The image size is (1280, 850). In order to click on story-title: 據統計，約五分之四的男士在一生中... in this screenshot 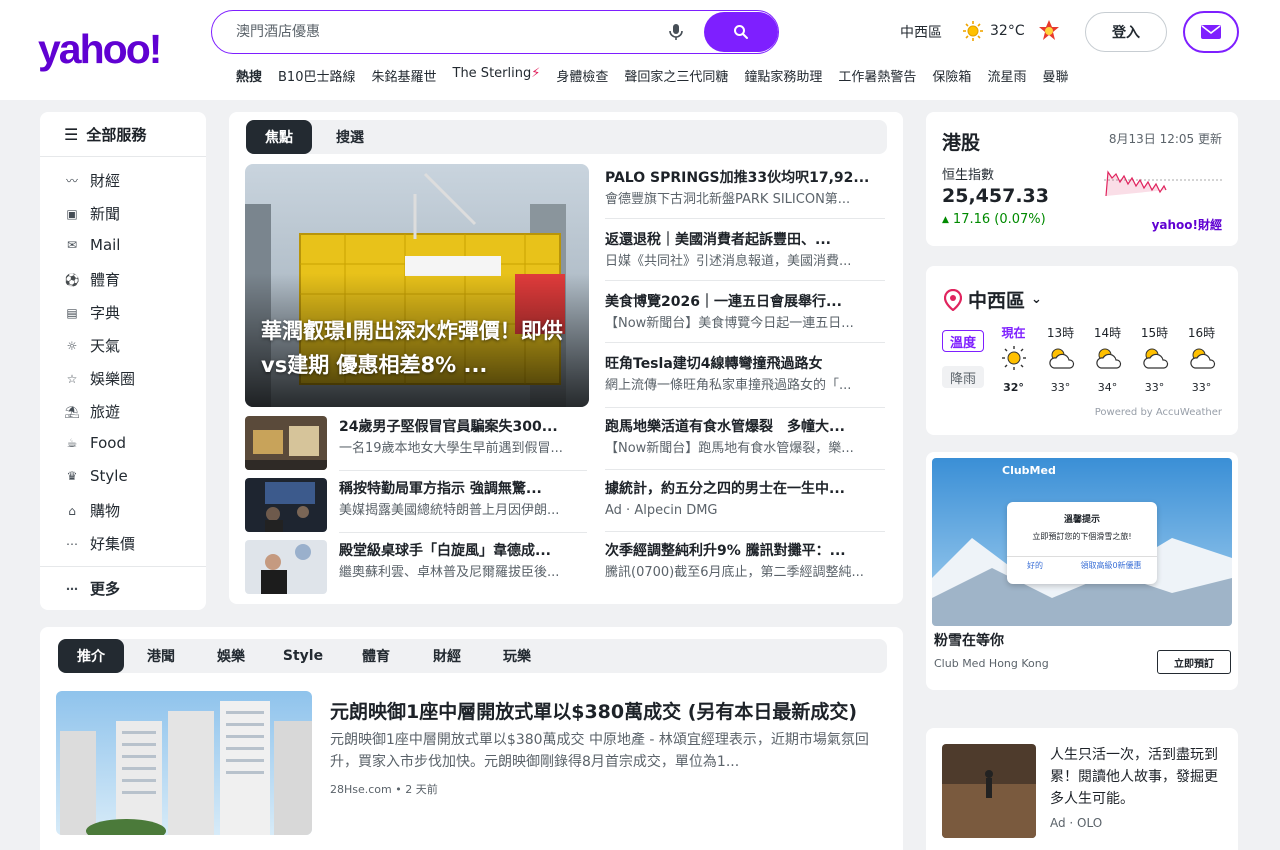, I will do `click(725, 489)`.